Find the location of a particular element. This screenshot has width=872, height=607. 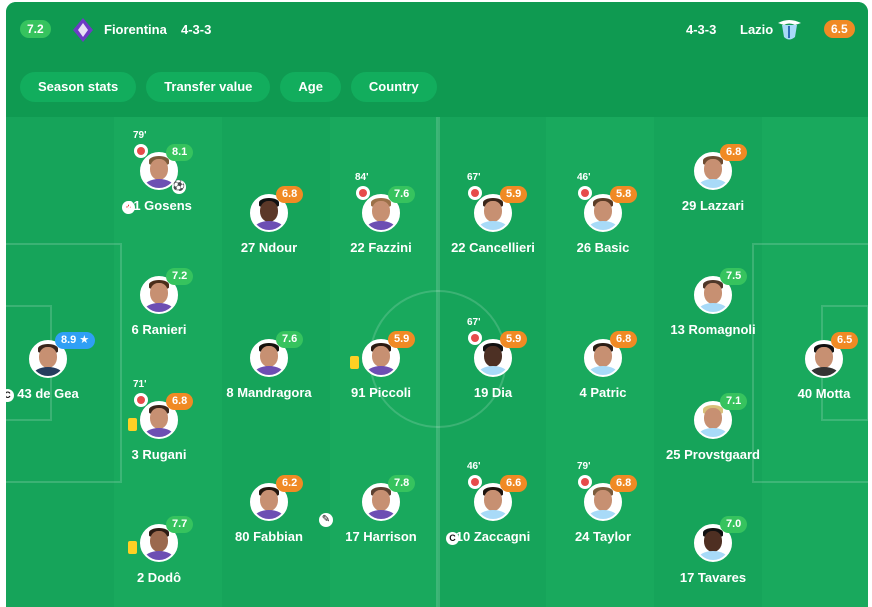

substitution-time: 84' is located at coordinates (362, 177).